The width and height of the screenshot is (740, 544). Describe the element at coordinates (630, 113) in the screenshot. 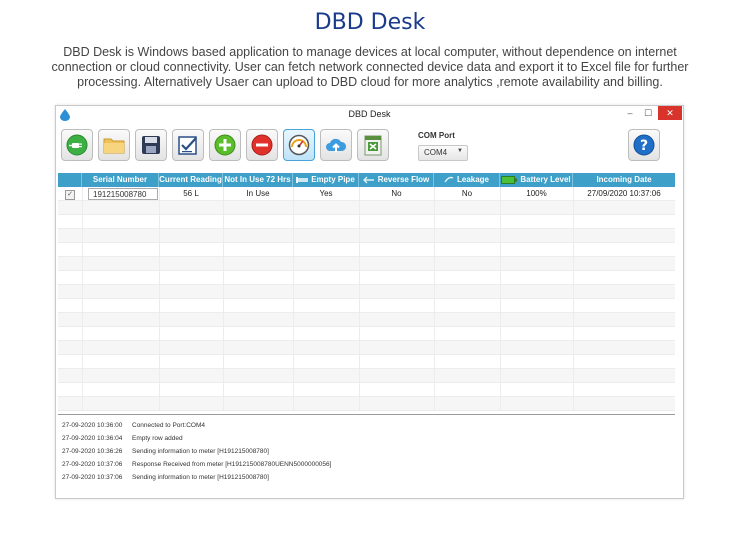

I see `minimize-button: –` at that location.